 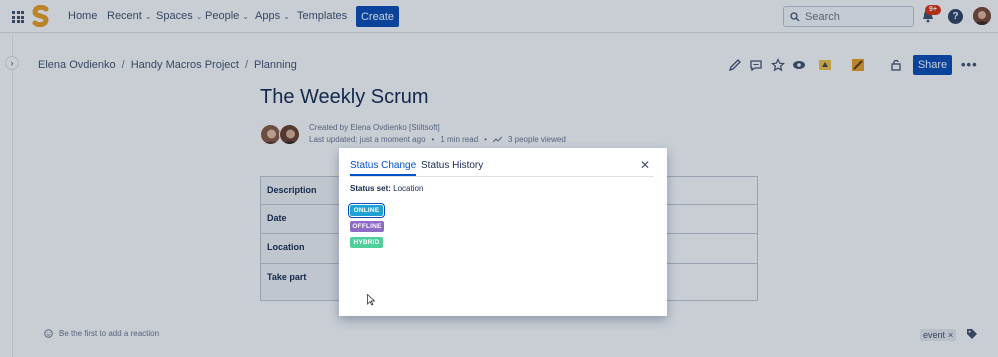 I want to click on mouse-cursor-icon, so click(x=371, y=300).